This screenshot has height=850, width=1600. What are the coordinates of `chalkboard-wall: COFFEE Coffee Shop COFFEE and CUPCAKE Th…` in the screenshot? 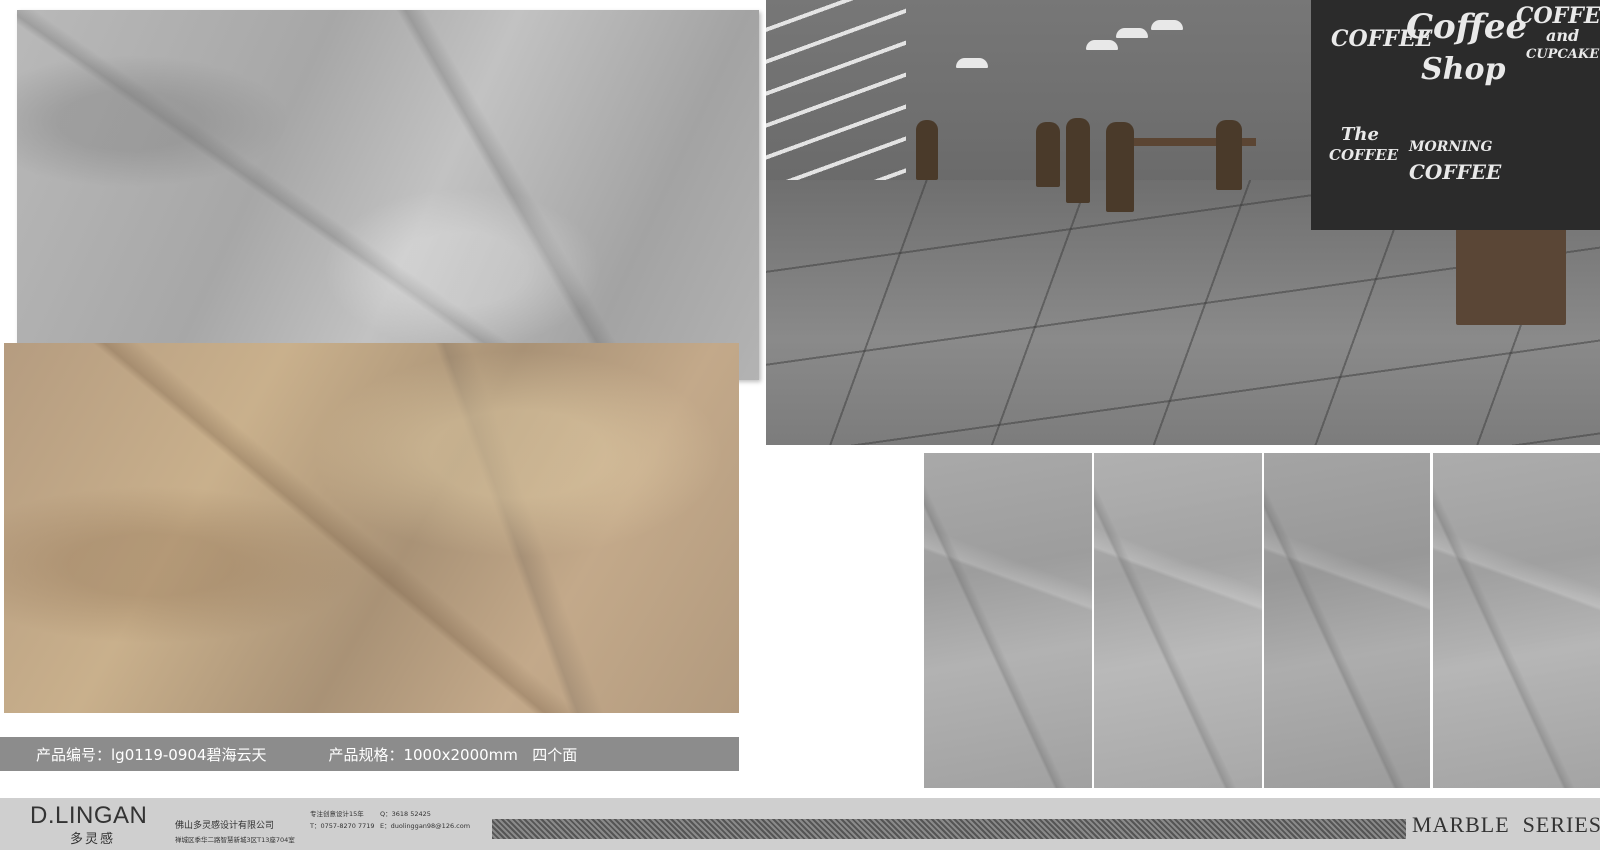 It's located at (1455, 115).